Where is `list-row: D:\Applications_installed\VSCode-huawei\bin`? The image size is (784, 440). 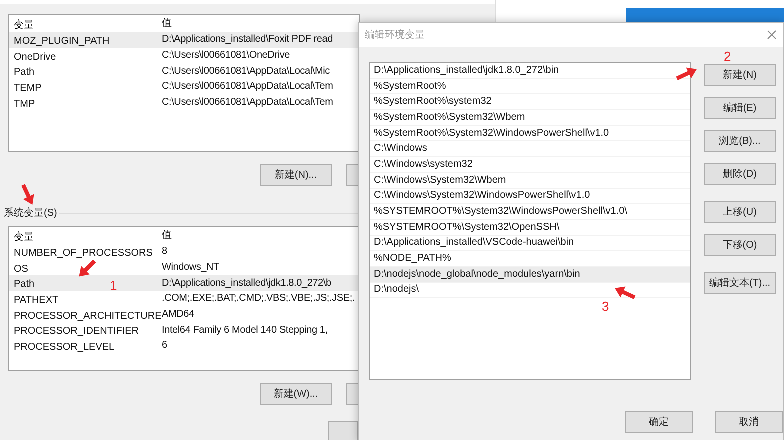
list-row: D:\Applications_installed\VSCode-huawei\bin is located at coordinates (530, 244).